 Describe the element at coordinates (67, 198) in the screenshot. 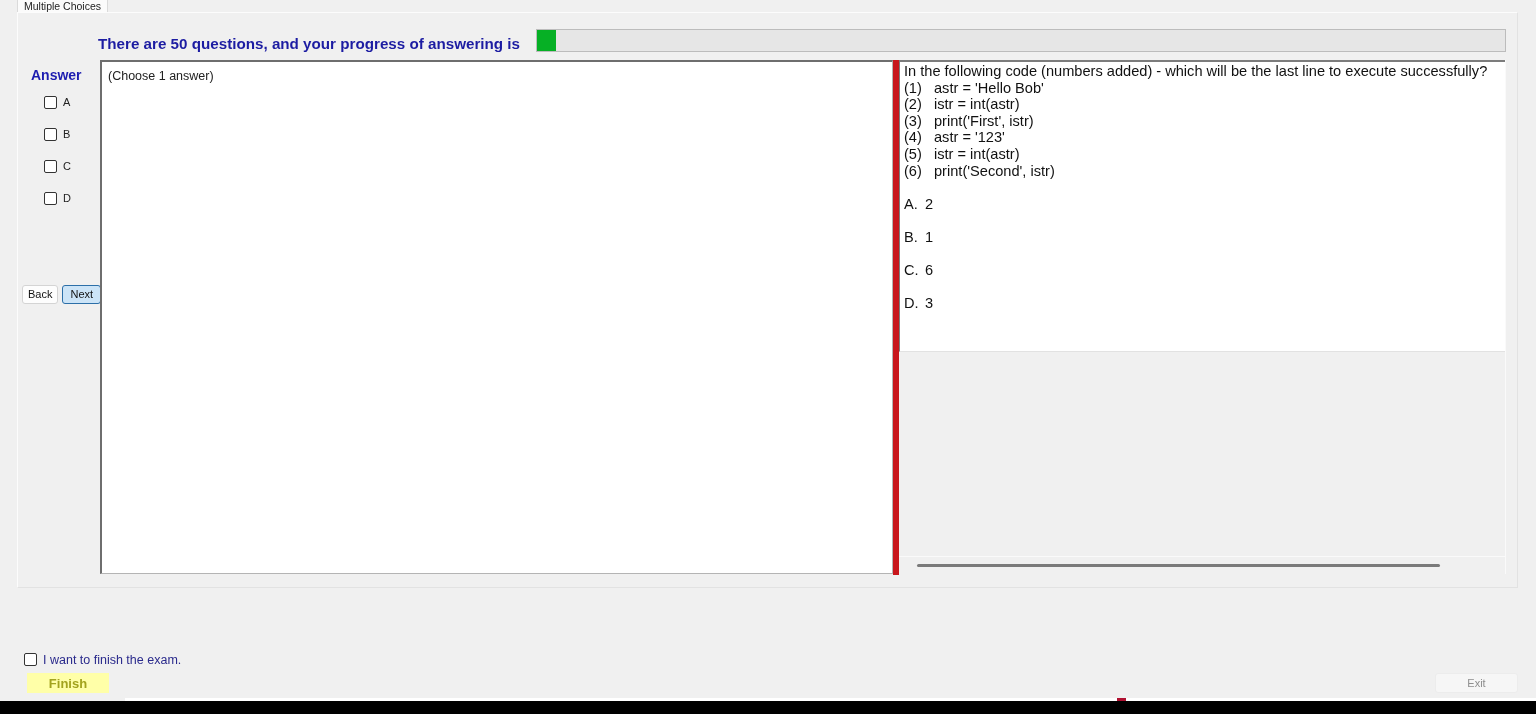

I see `option-label: D` at that location.